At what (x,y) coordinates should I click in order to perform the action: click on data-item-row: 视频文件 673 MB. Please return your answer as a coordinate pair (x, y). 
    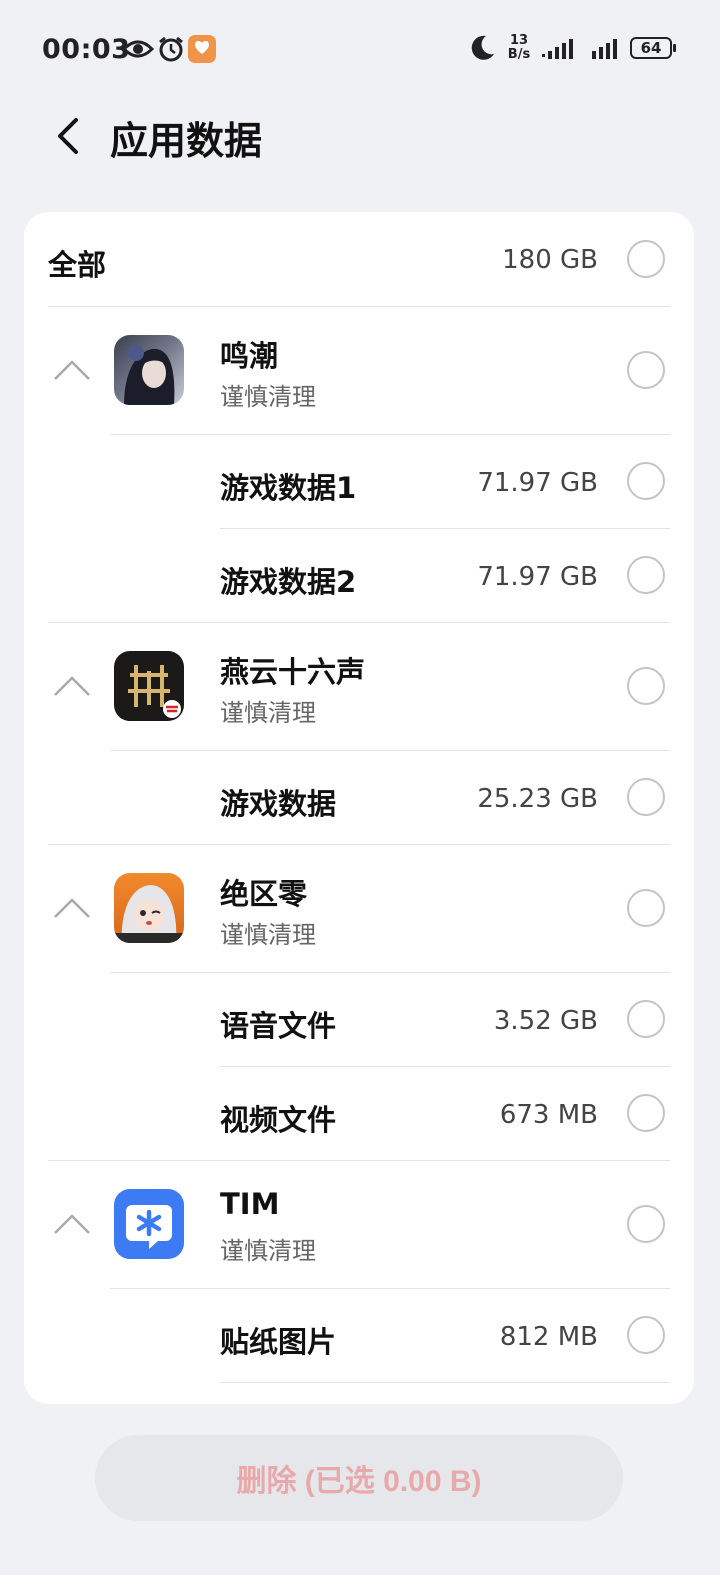
    Looking at the image, I should click on (359, 1114).